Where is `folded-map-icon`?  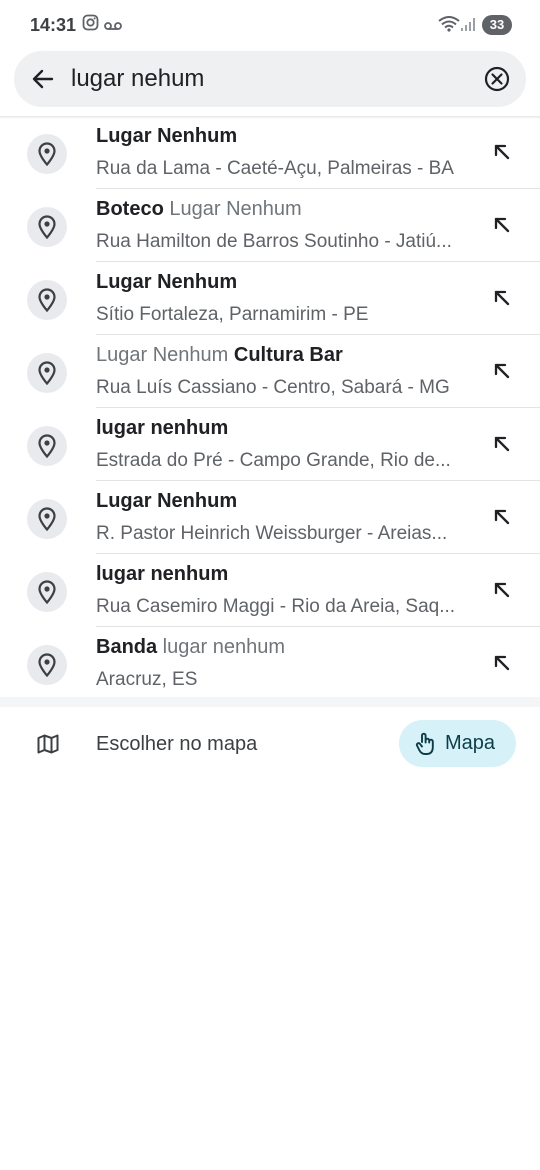
folded-map-icon is located at coordinates (48, 744).